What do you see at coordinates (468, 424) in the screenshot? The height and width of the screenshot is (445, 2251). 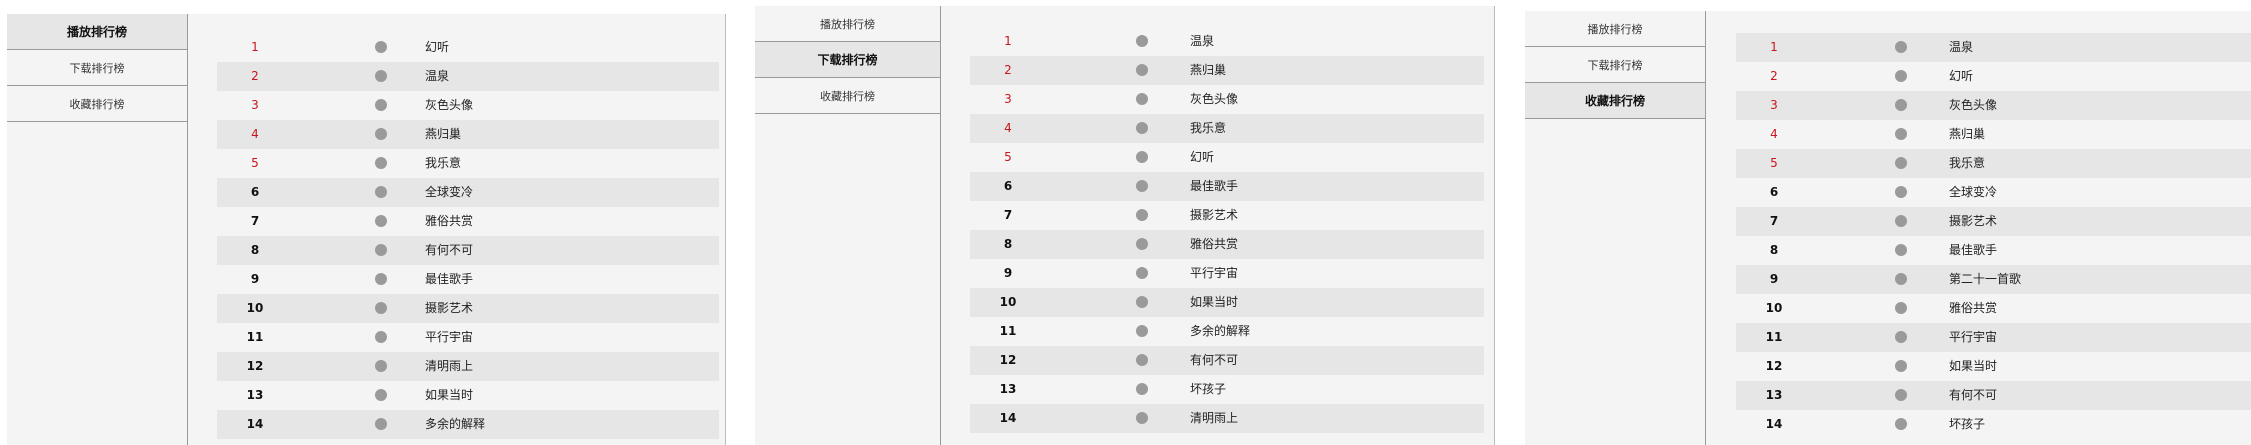 I see `song-row: 14 多余的解释` at bounding box center [468, 424].